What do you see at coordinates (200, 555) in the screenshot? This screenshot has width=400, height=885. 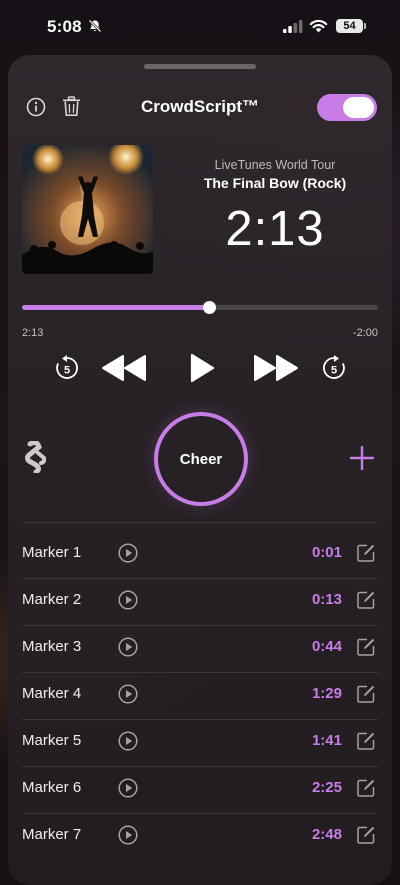 I see `list-item: Marker 1 0:01` at bounding box center [200, 555].